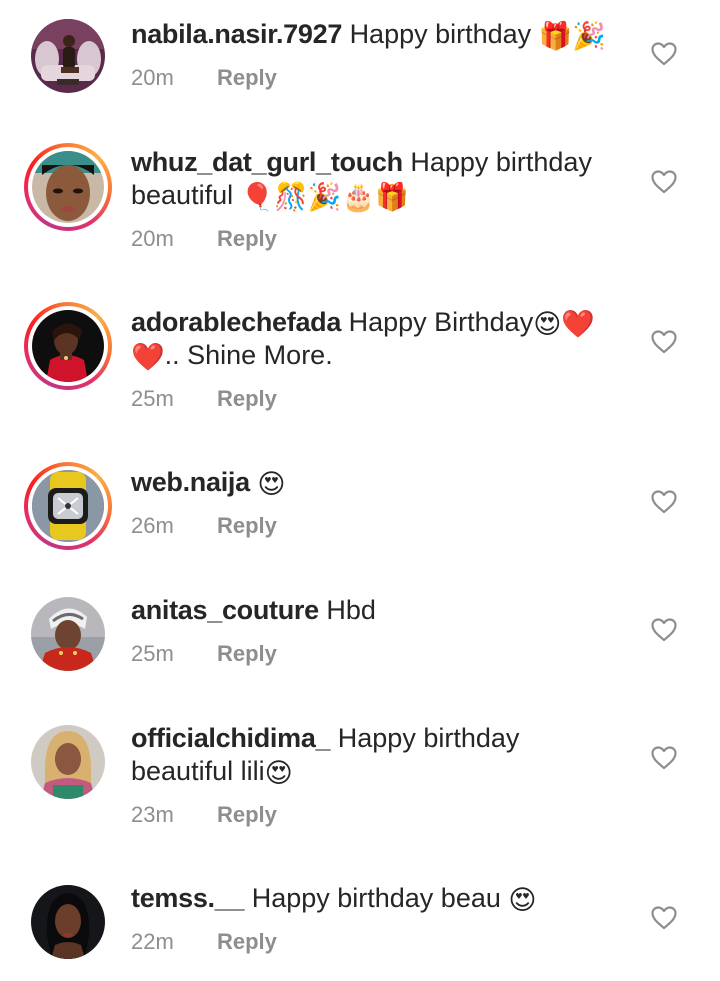 Image resolution: width=720 pixels, height=981 pixels. What do you see at coordinates (351, 610) in the screenshot?
I see `comment-text: Hbd` at bounding box center [351, 610].